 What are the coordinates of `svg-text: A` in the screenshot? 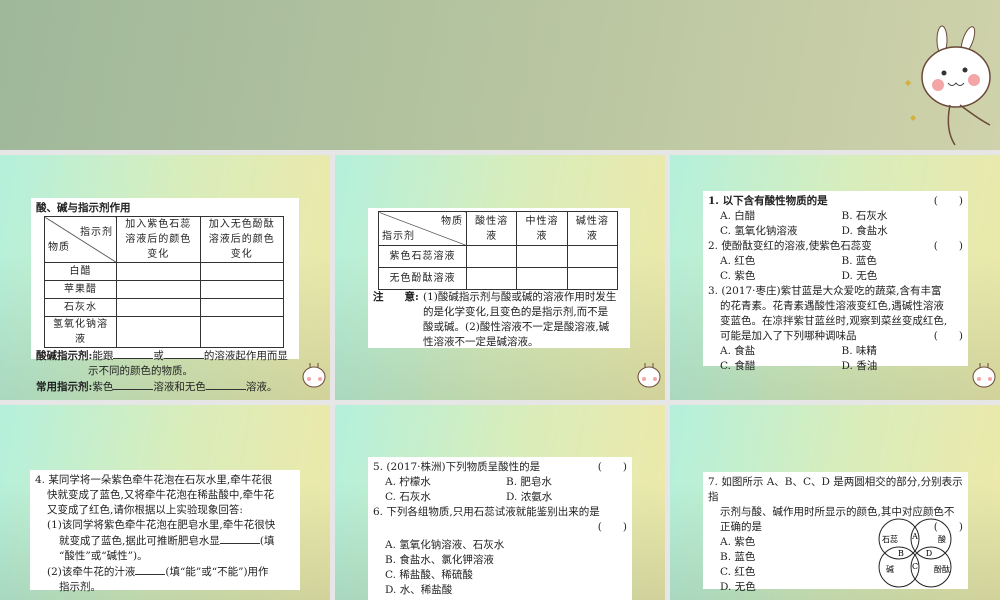 It's located at (914, 536).